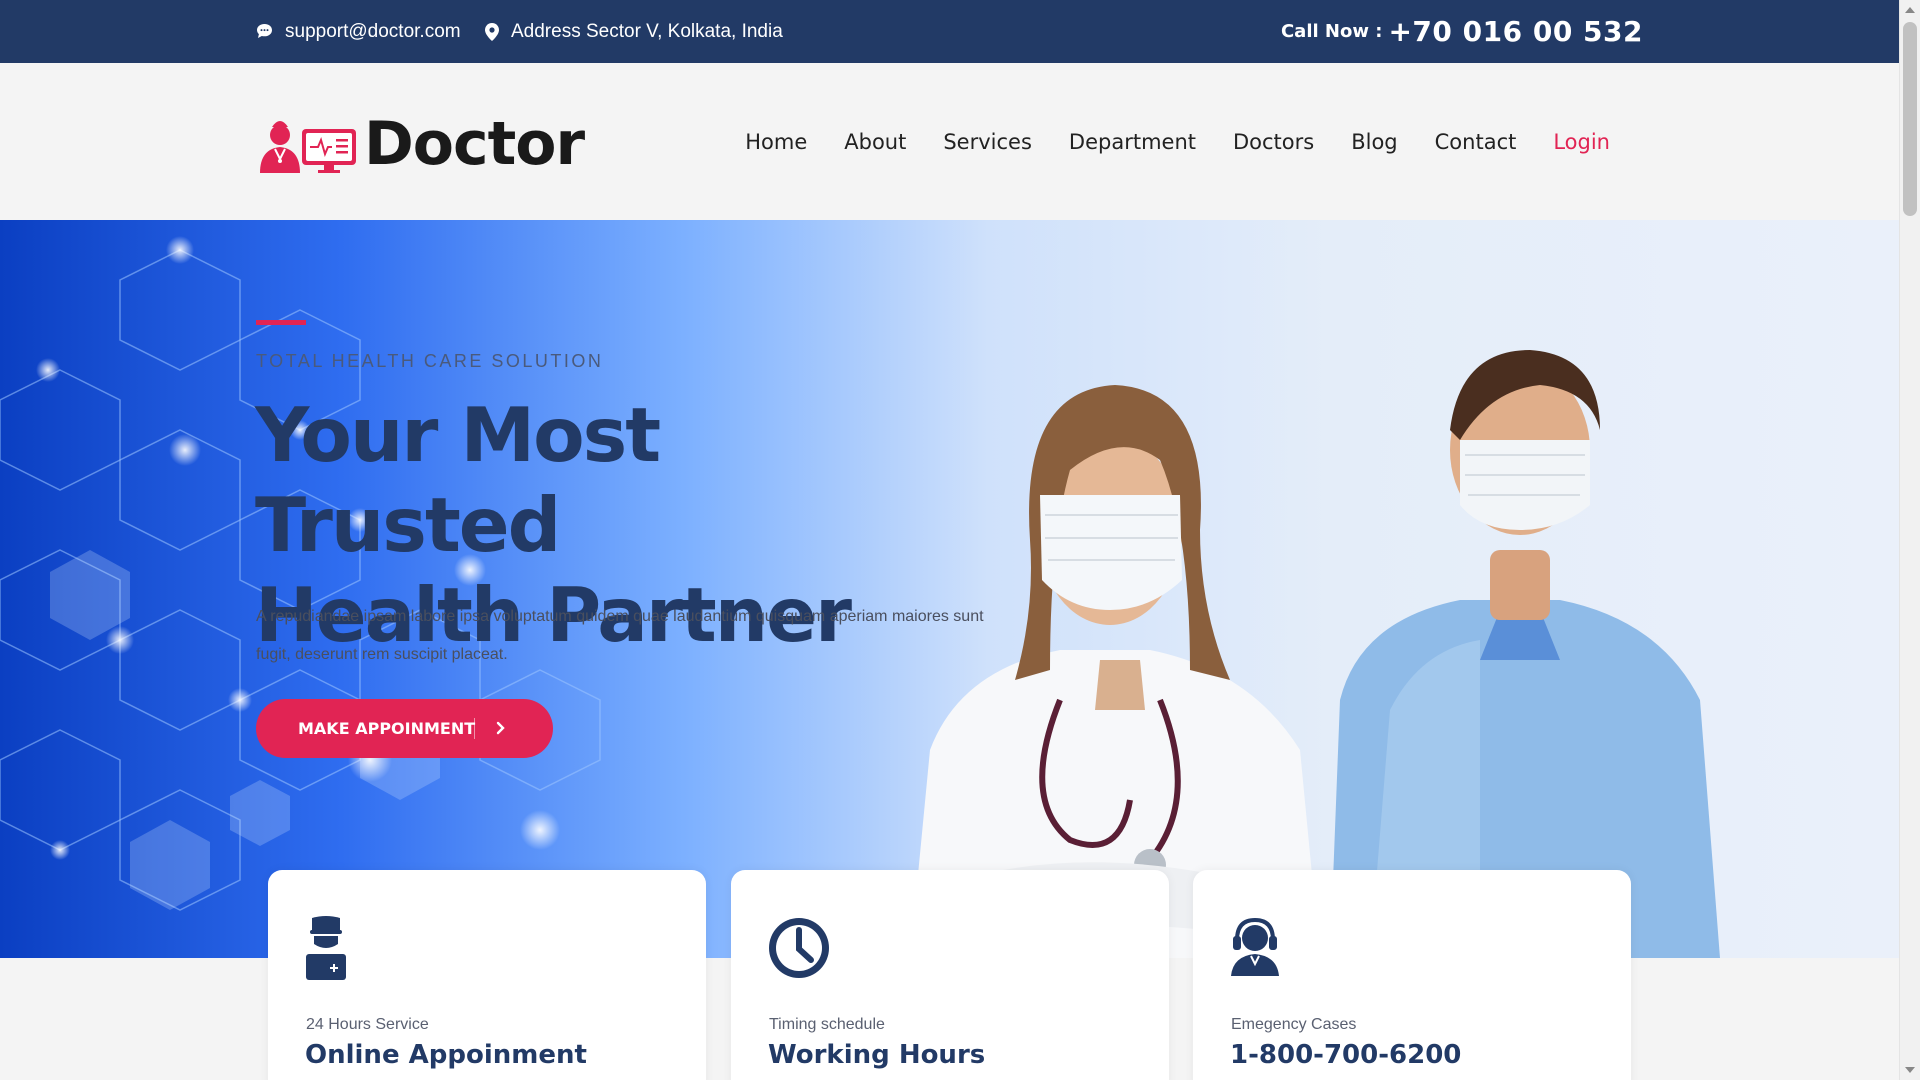  What do you see at coordinates (264, 31) in the screenshot?
I see `chat-bubble-icon` at bounding box center [264, 31].